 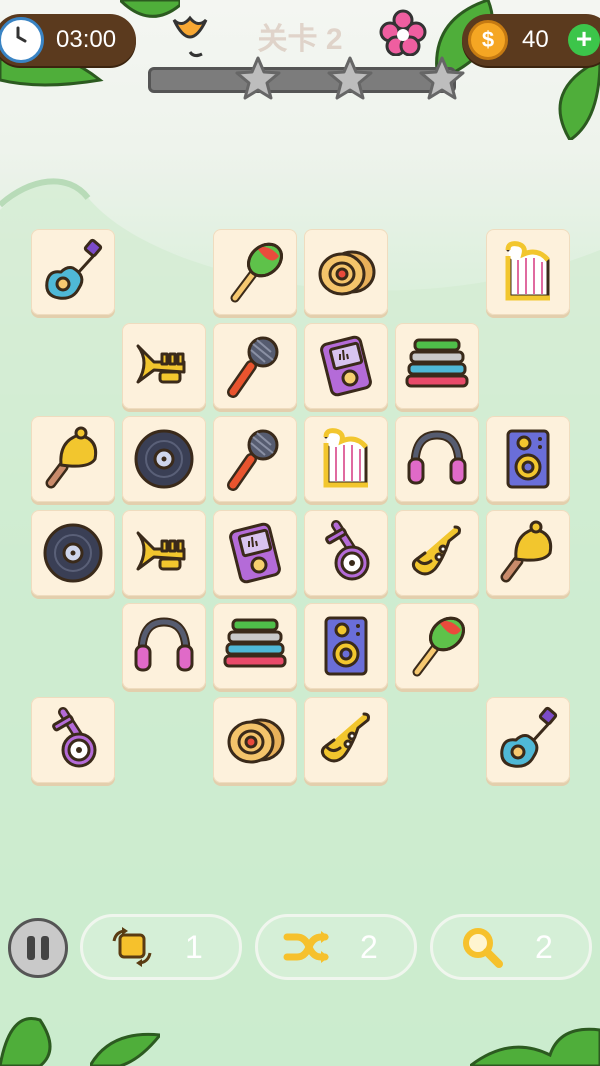 What do you see at coordinates (300, 39) in the screenshot?
I see `level-title: 关卡 2` at bounding box center [300, 39].